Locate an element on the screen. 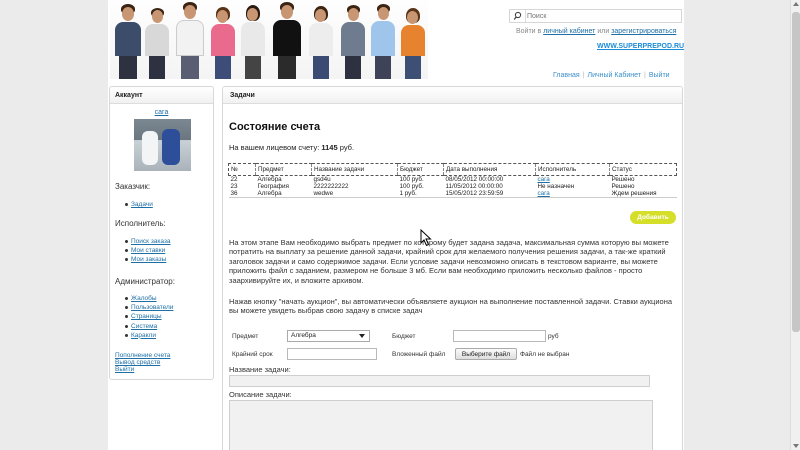 This screenshot has height=450, width=800. cell: Не назначен is located at coordinates (556, 186).